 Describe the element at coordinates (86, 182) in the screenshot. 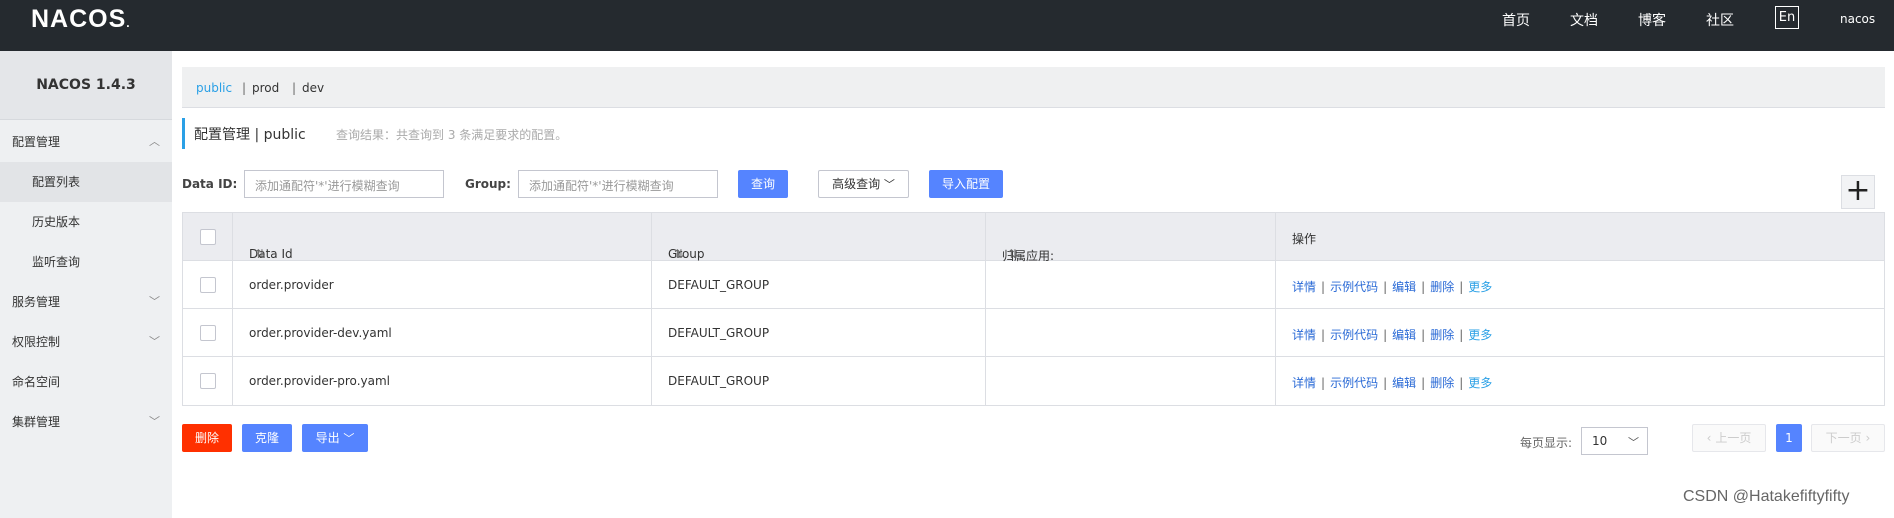

I see `sidebar-item-config-list: 配置列表` at that location.